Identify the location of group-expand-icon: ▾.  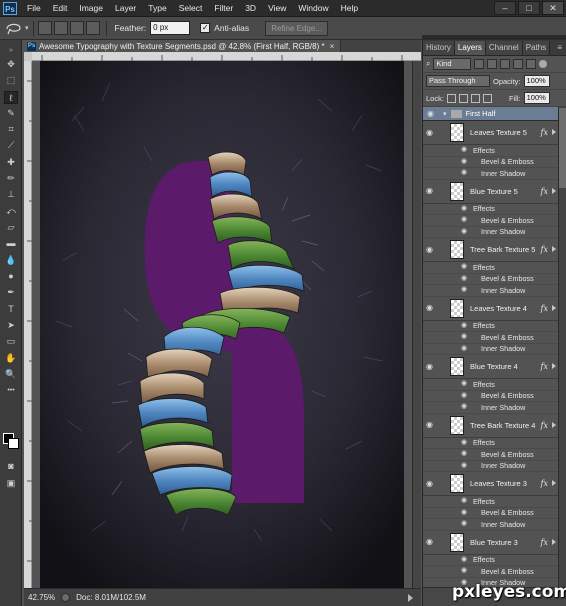
(445, 114).